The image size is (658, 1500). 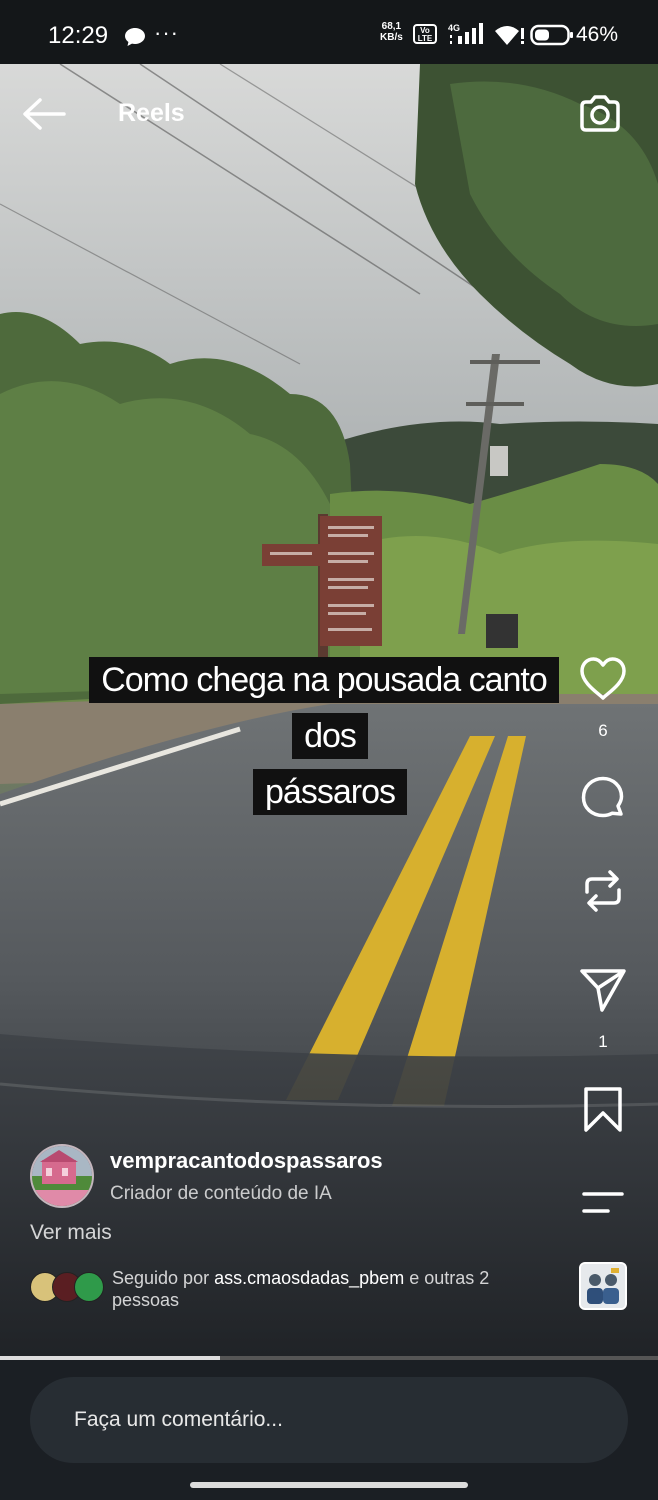 I want to click on camera-icon, so click(x=600, y=114).